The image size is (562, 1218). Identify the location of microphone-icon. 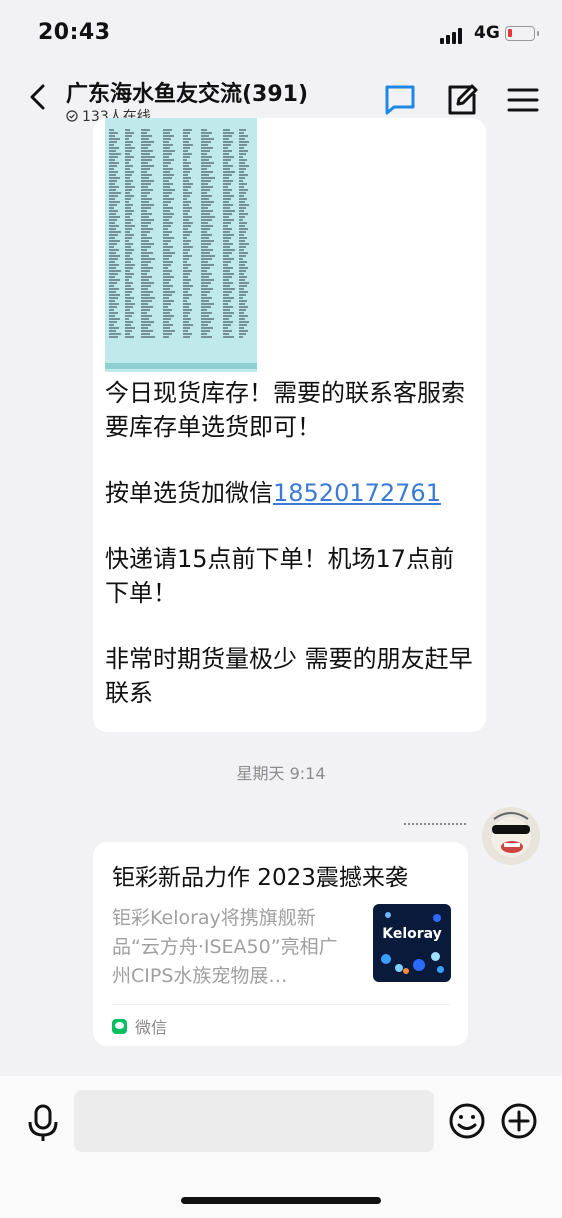
(43, 1123).